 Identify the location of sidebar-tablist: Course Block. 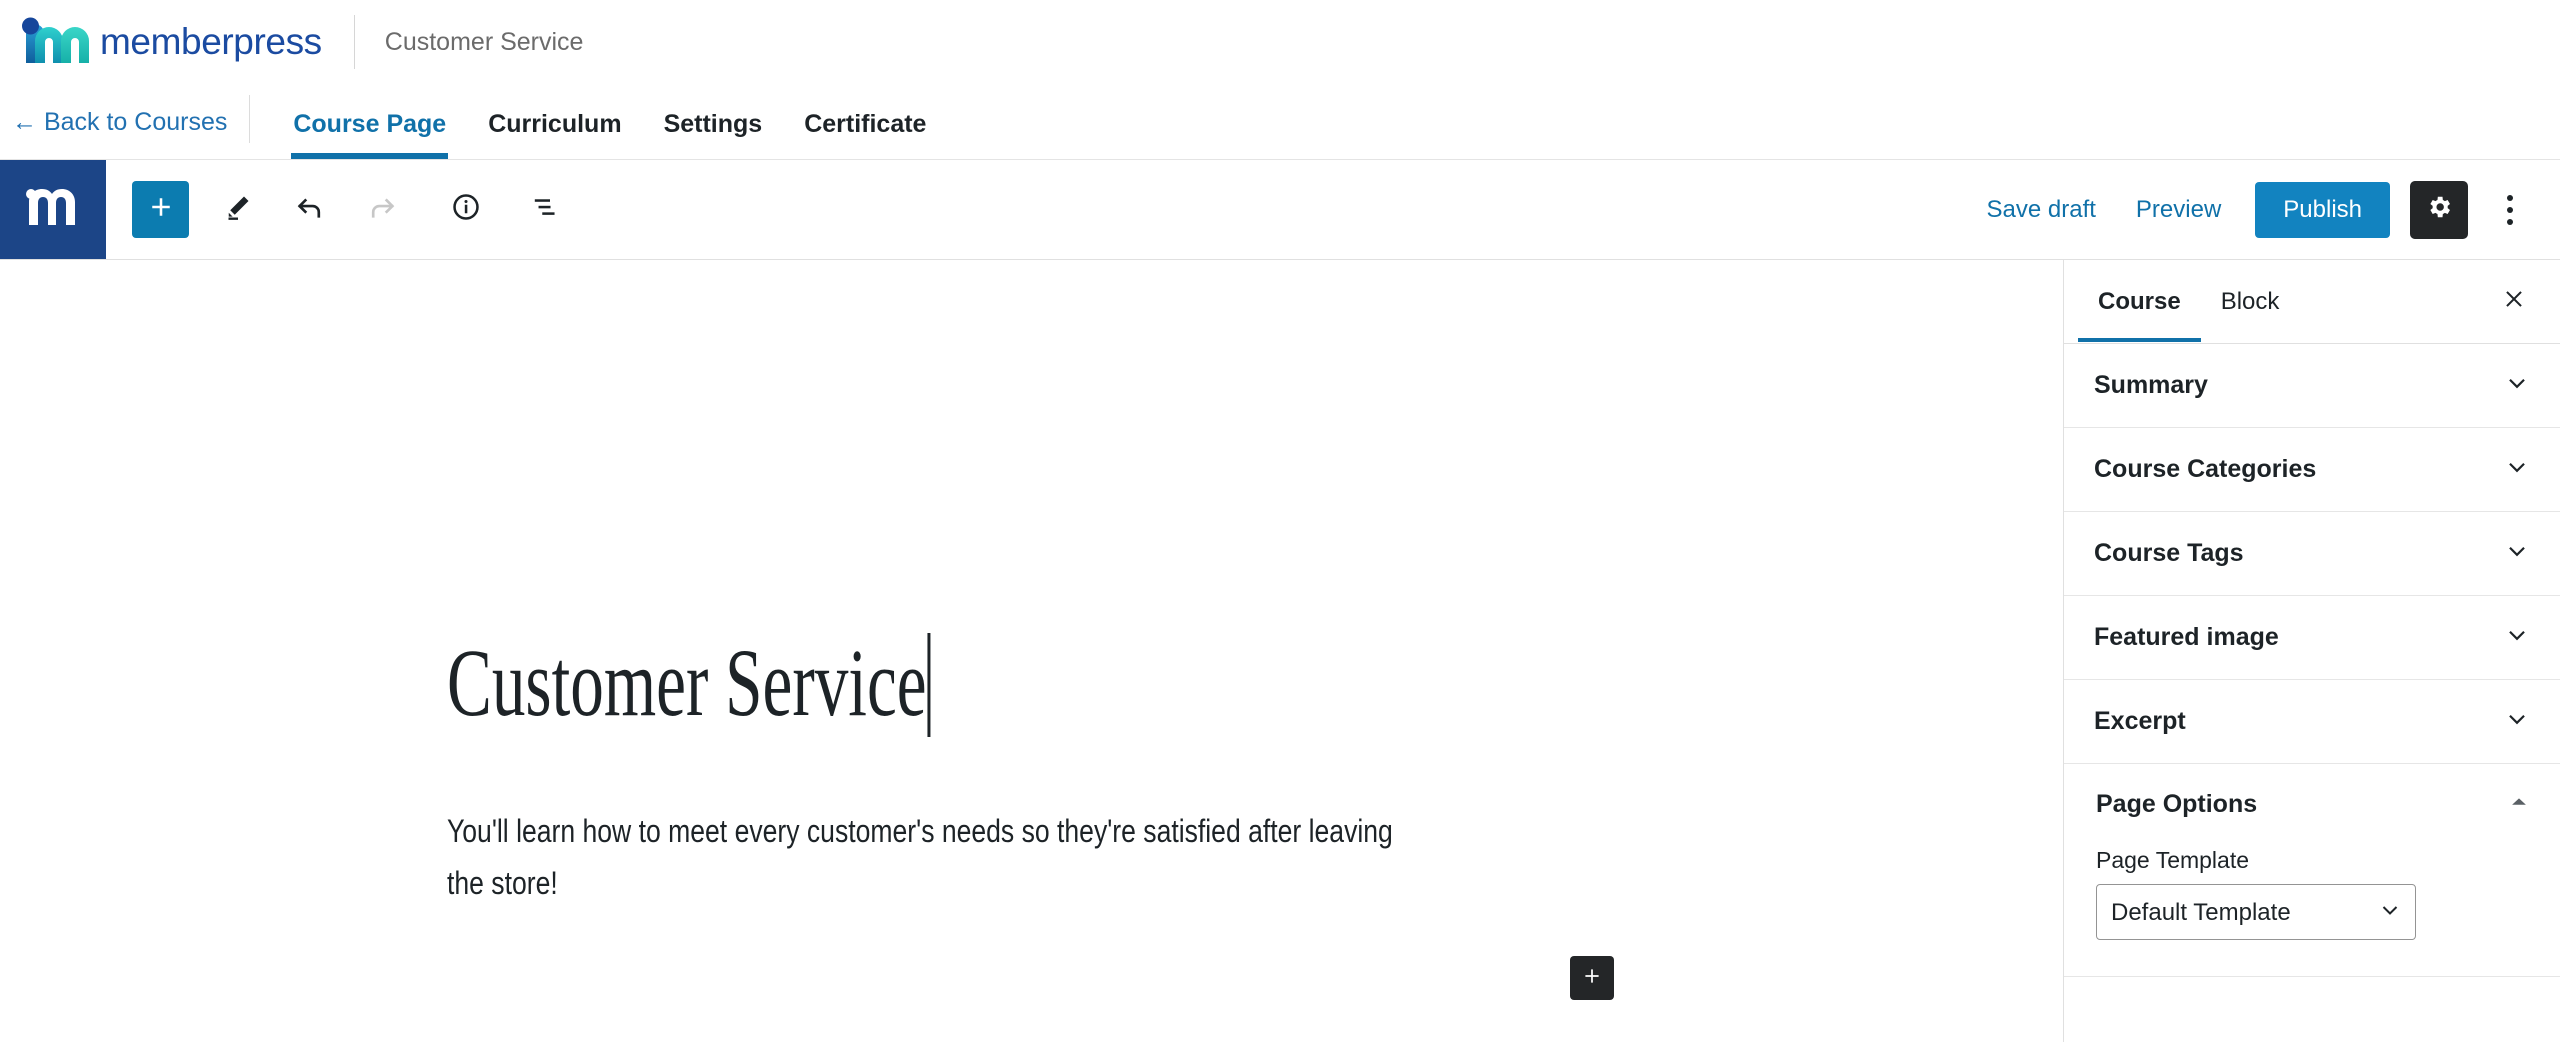
(2312, 302).